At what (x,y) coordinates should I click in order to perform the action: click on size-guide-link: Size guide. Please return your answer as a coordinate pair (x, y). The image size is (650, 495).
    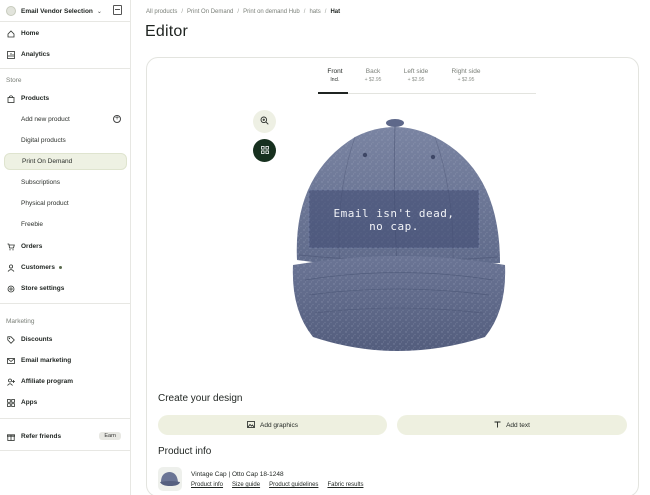
    Looking at the image, I should click on (246, 485).